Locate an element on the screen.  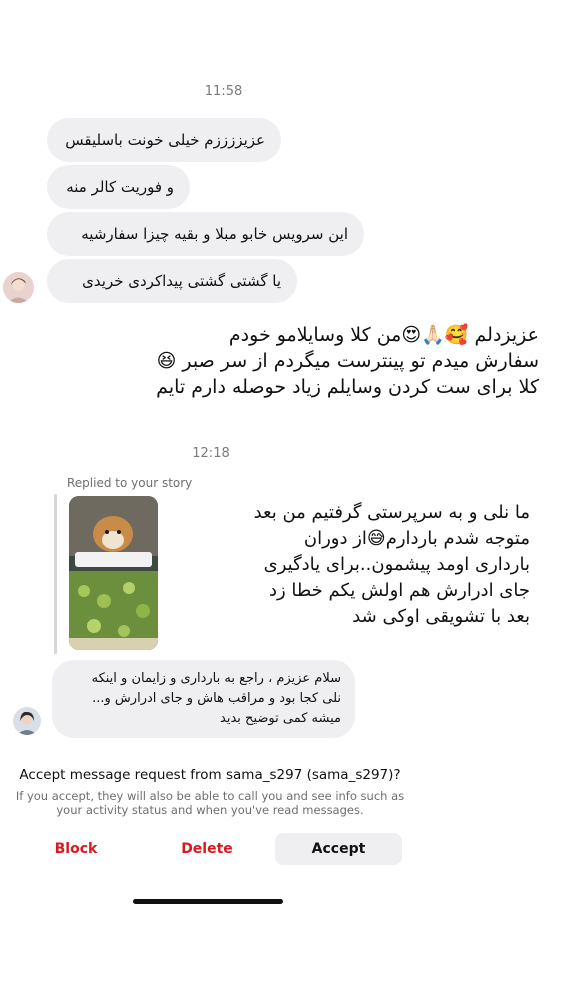
incoming-message: یا گشتی گشتی پیداکردی خریدی is located at coordinates (172, 281).